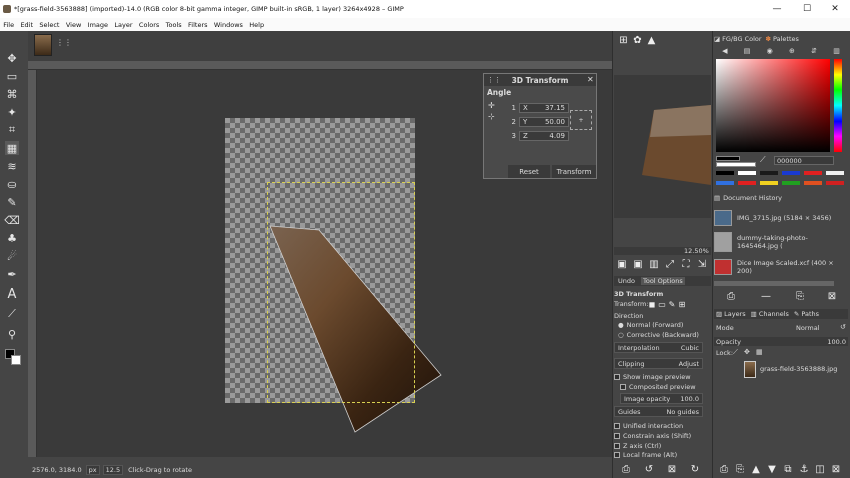  Describe the element at coordinates (835, 9) in the screenshot. I see `close-button: ✕` at that location.